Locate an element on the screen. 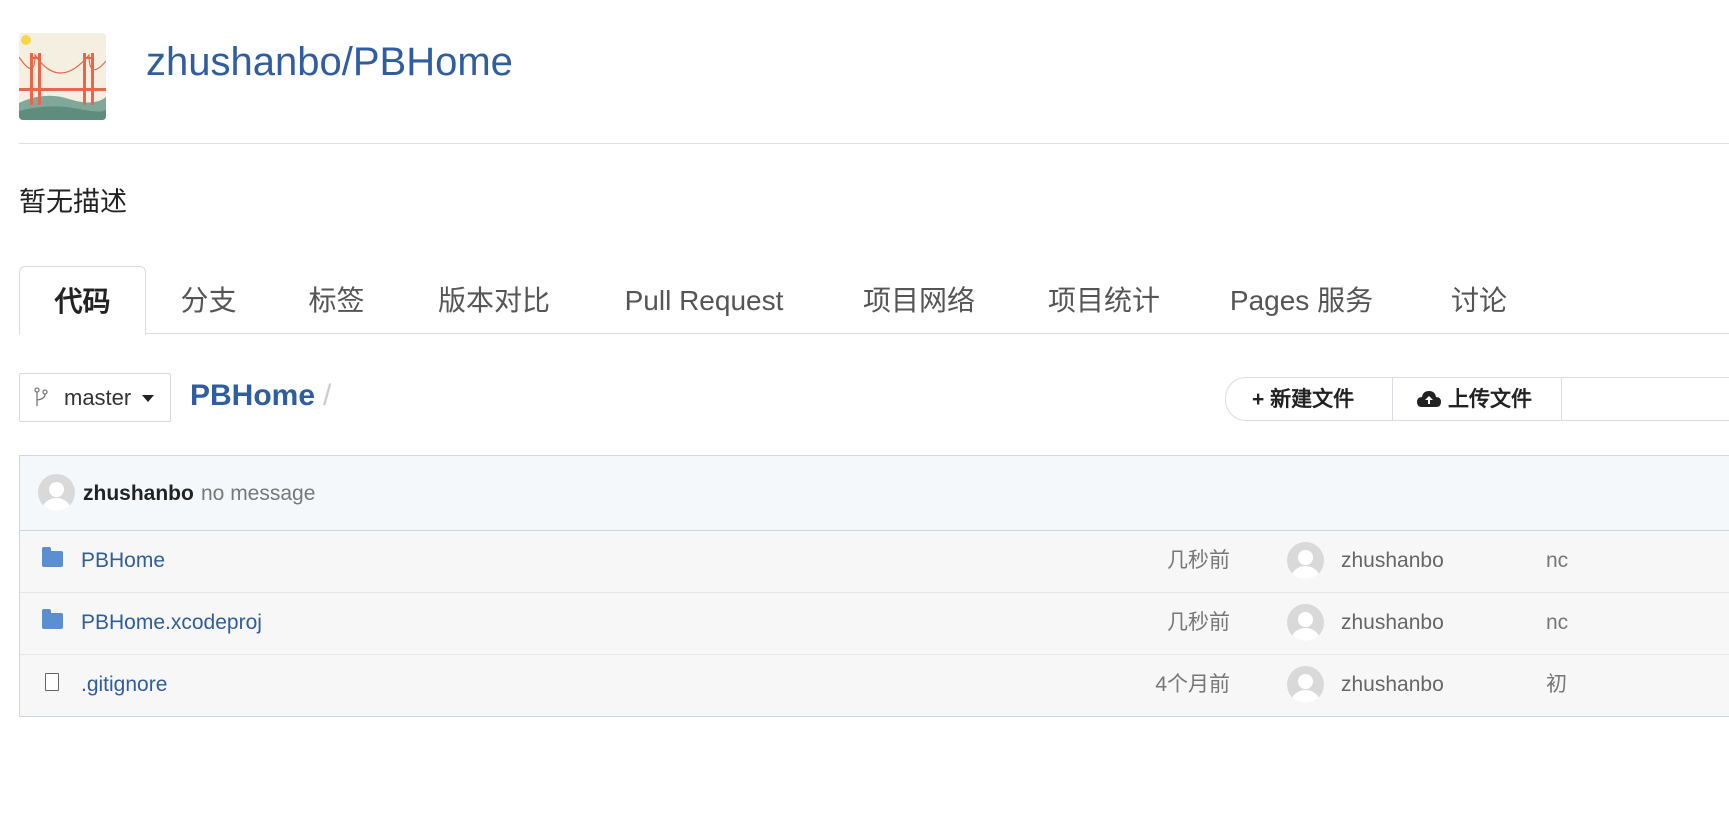 This screenshot has height=815, width=1729. breadcrumb-root: PBHome is located at coordinates (252, 396).